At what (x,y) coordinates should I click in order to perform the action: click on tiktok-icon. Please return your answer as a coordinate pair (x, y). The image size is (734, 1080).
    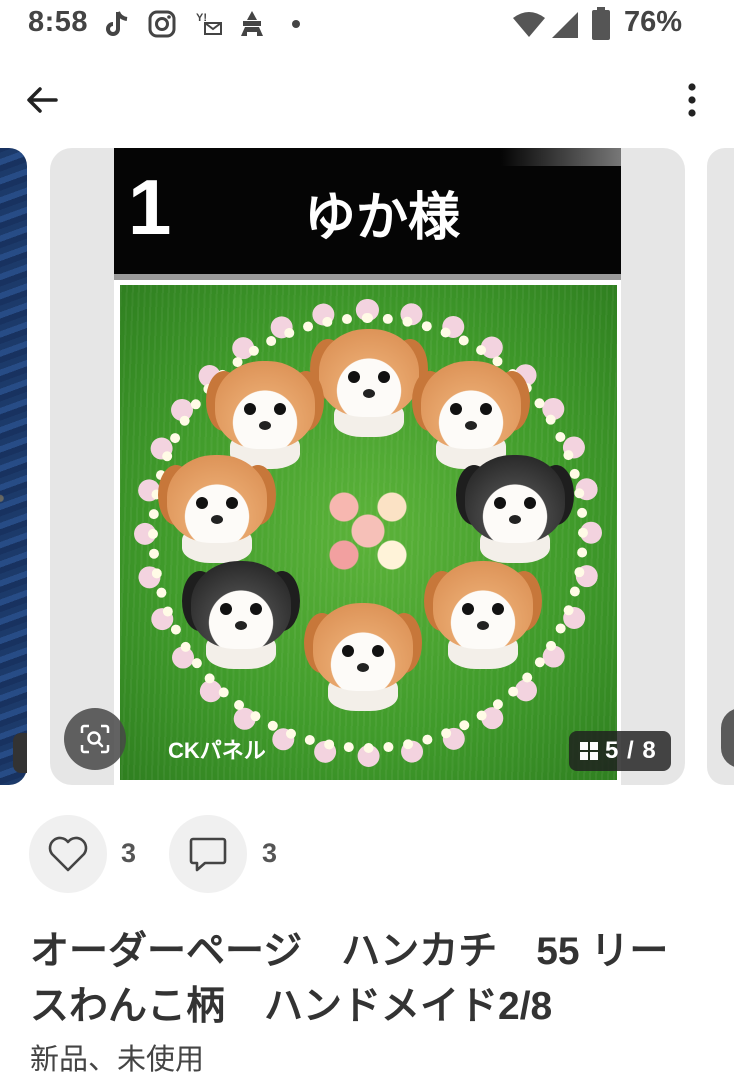
    Looking at the image, I should click on (117, 23).